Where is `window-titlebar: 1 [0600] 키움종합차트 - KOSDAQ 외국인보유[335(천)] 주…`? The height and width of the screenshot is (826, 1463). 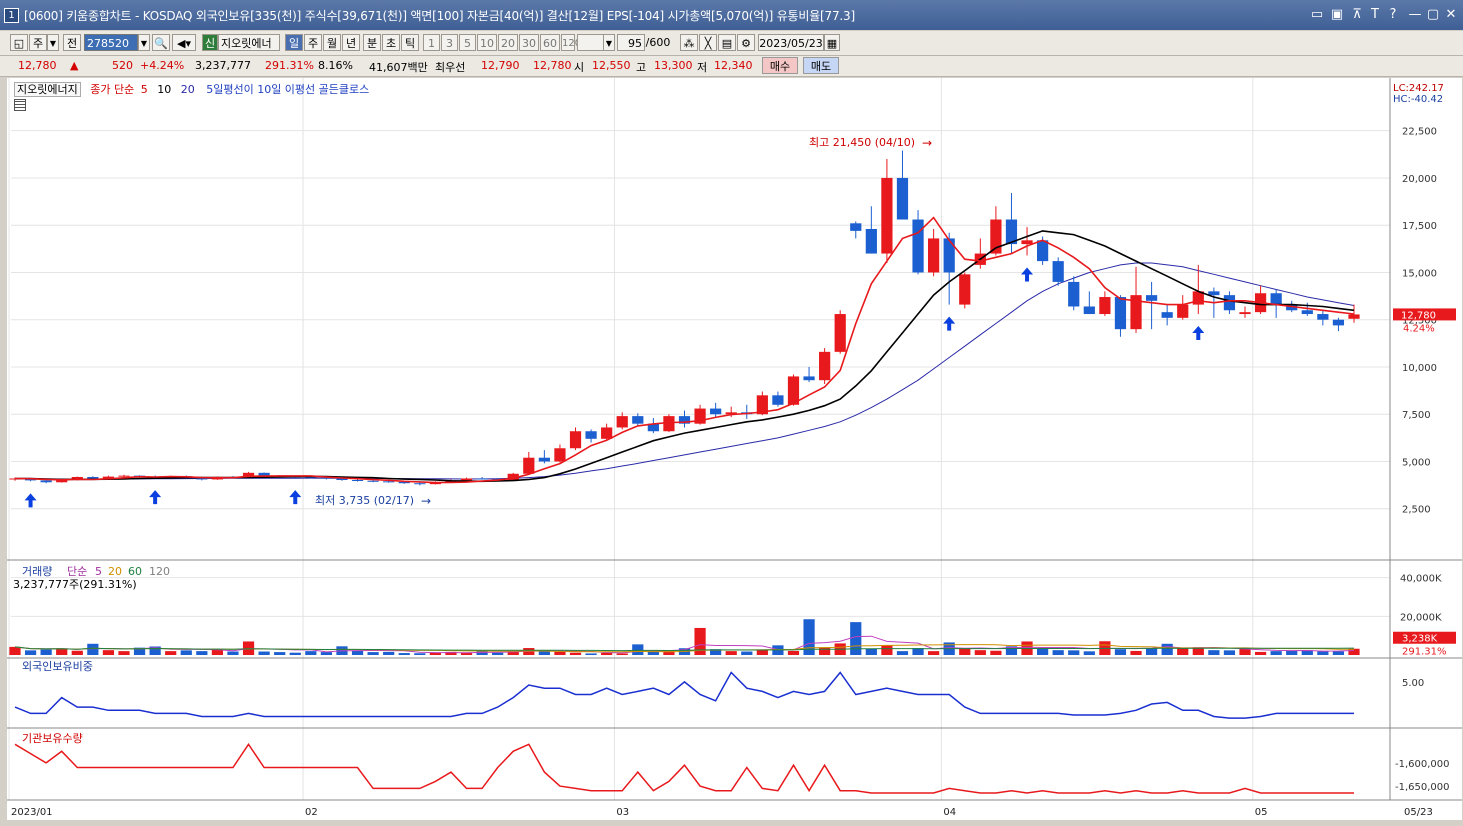 window-titlebar: 1 [0600] 키움종합차트 - KOSDAQ 외국인보유[335(천)] 주… is located at coordinates (731, 15).